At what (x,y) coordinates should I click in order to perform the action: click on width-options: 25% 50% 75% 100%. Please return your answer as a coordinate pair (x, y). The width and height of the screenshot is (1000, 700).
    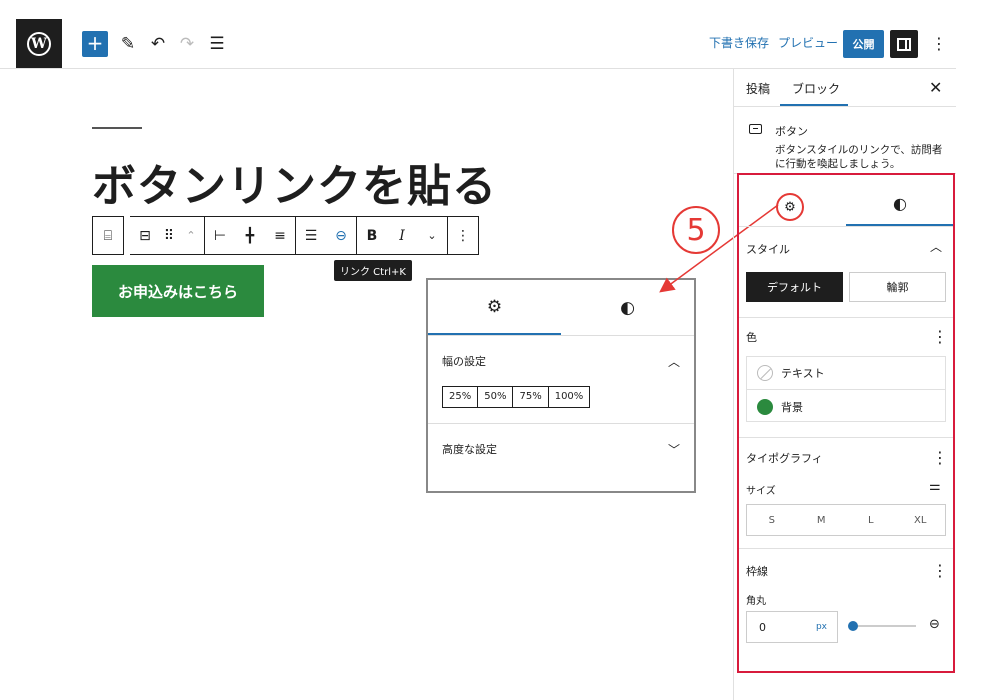
    Looking at the image, I should click on (568, 397).